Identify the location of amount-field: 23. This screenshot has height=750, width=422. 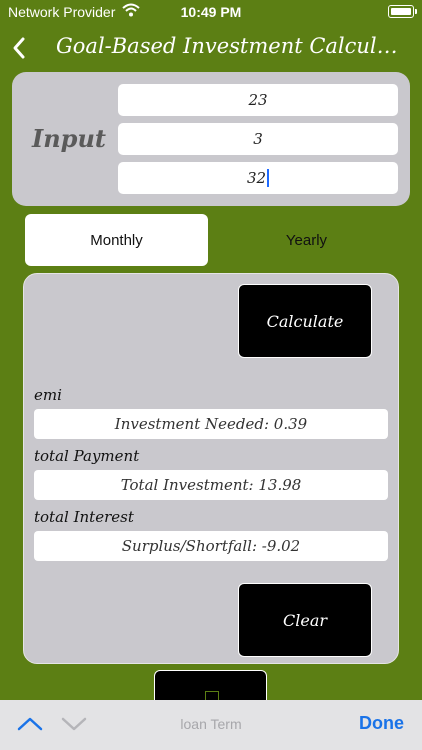
(258, 100).